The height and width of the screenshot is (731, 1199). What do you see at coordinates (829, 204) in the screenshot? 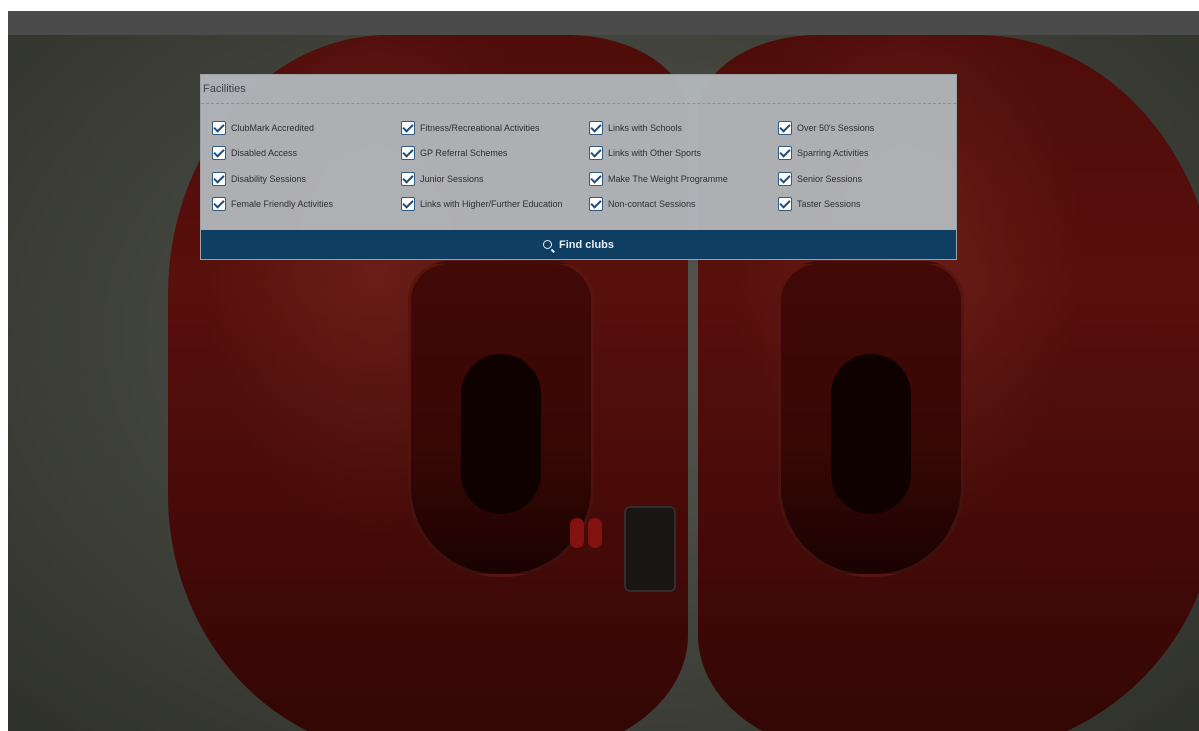
I see `facility-label: Taster Sessions` at bounding box center [829, 204].